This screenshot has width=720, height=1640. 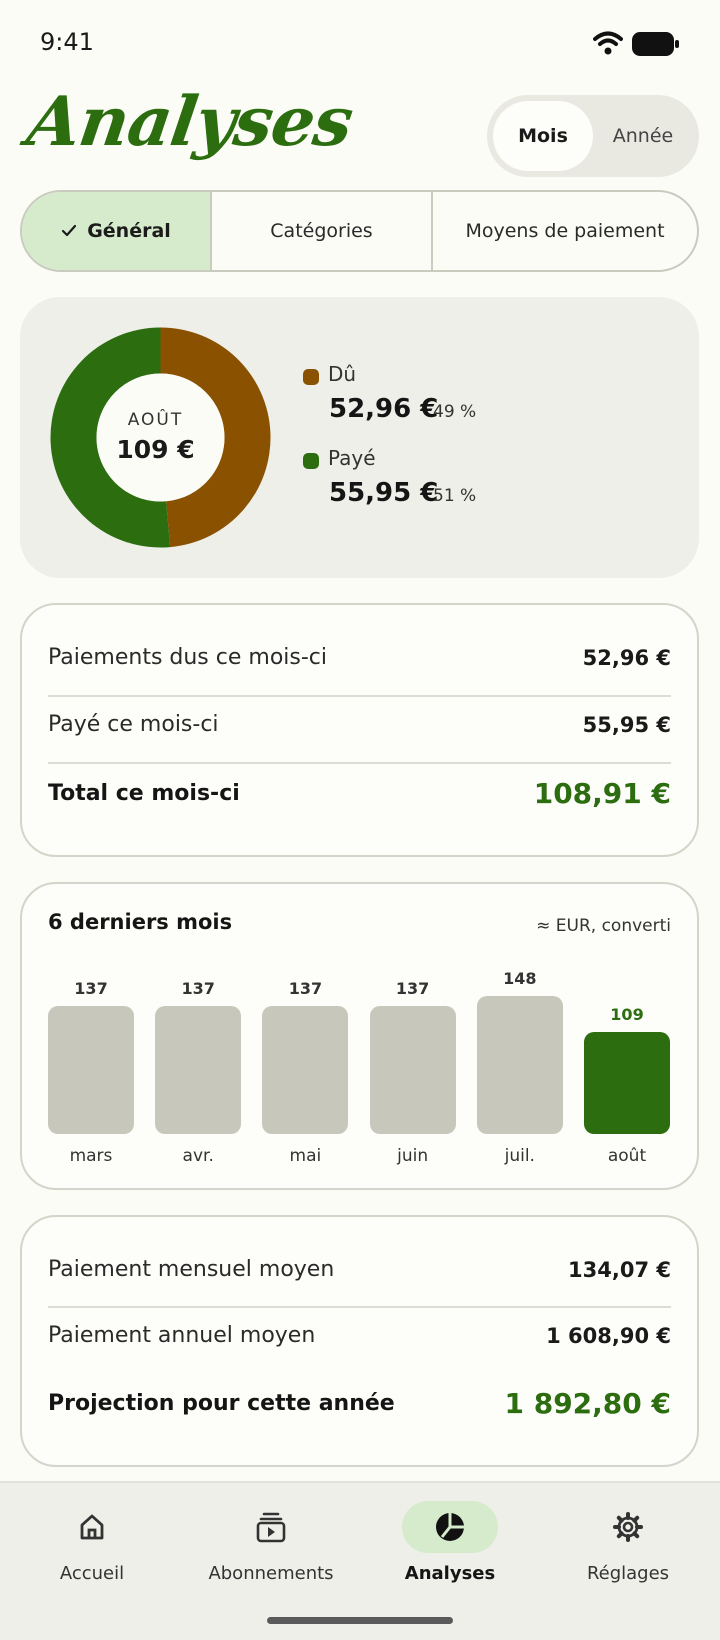 I want to click on legend-paid-dot, so click(x=311, y=461).